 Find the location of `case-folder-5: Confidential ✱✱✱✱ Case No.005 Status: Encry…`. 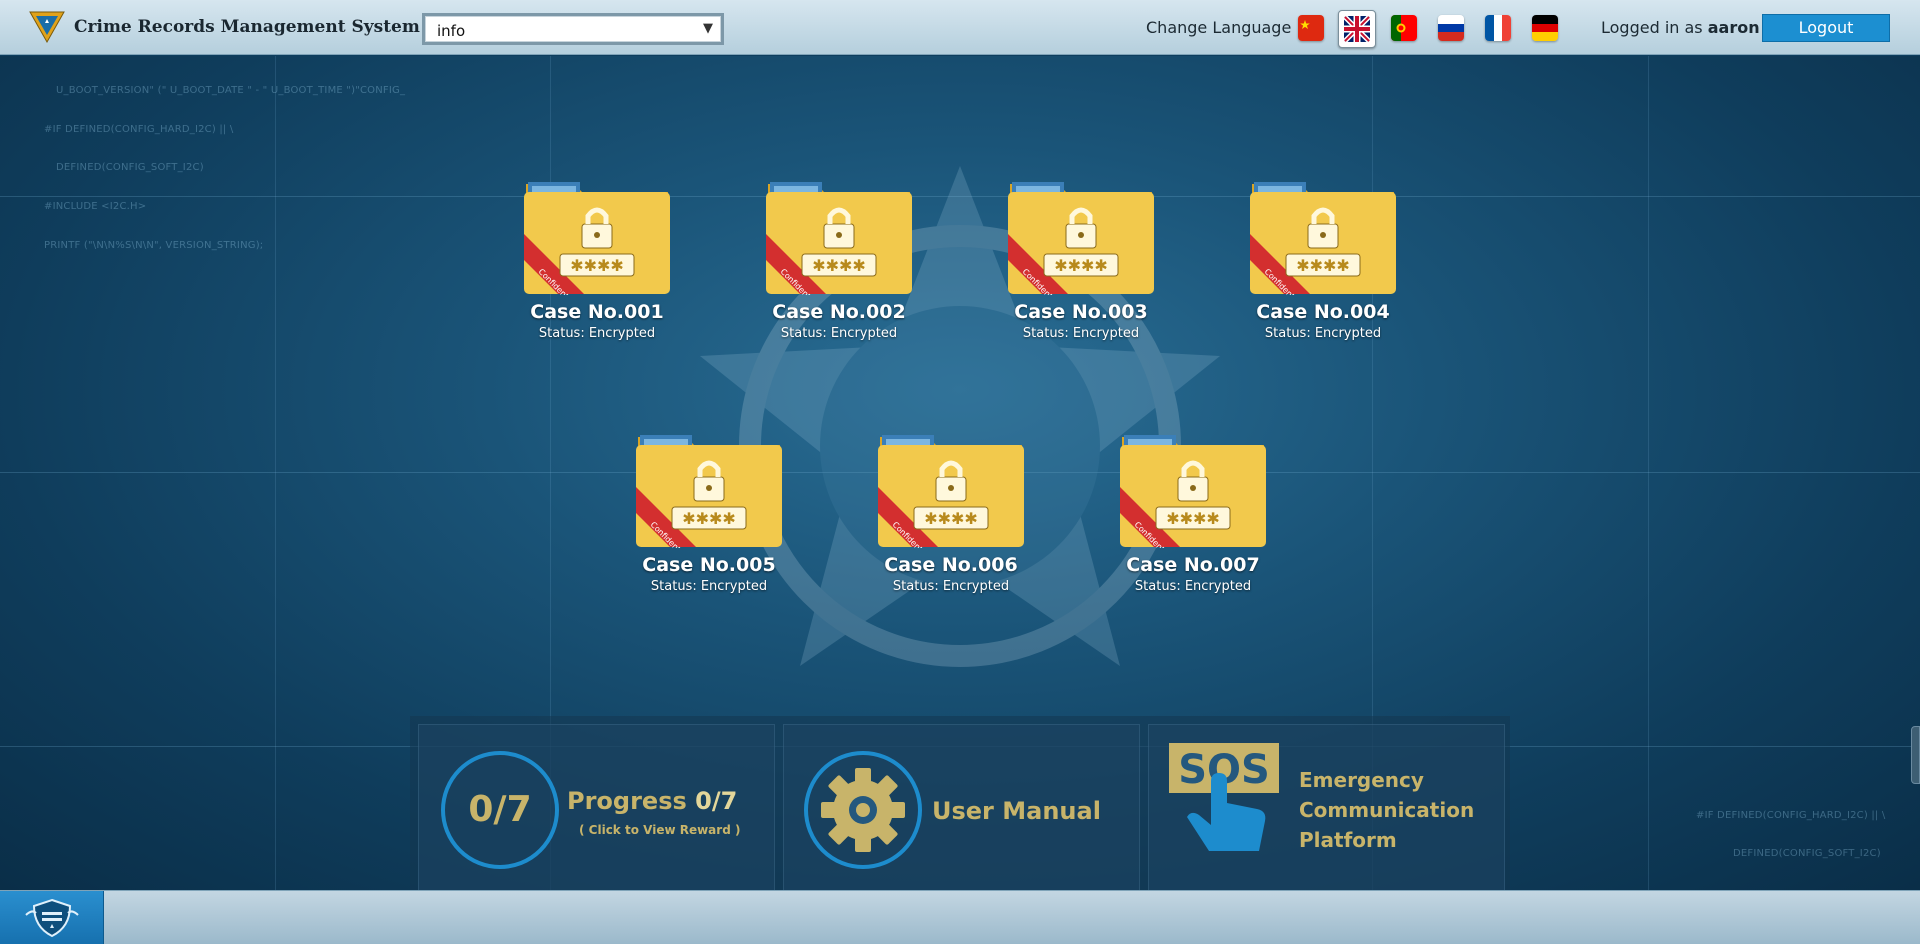

case-folder-5: Confidential ✱✱✱✱ Case No.005 Status: Encry… is located at coordinates (709, 512).